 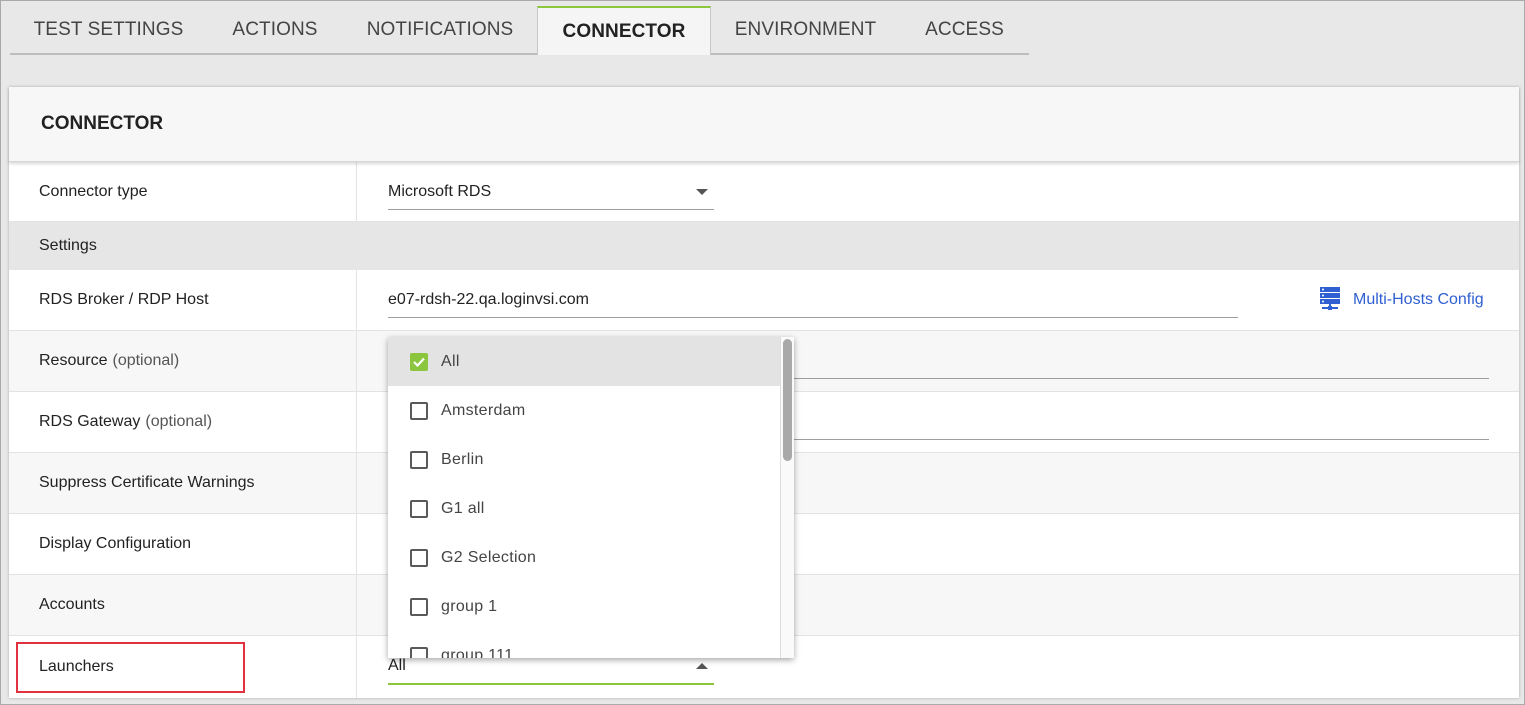 I want to click on connector-type-row: Connector type Microsoft RDS, so click(x=764, y=192).